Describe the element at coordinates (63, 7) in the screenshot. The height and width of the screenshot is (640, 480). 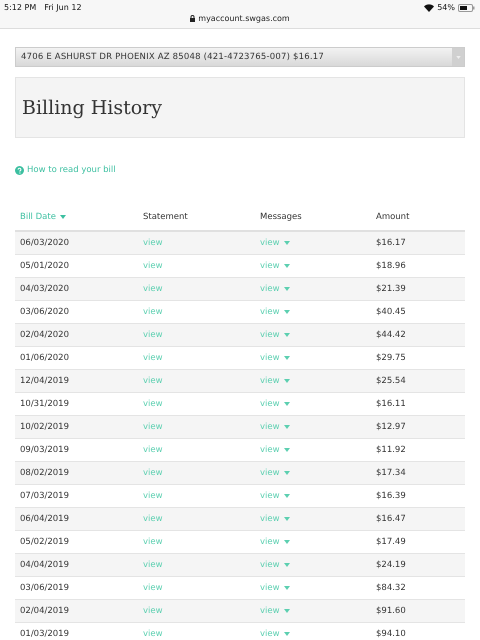
I see `date-text: Fri Jun 12` at that location.